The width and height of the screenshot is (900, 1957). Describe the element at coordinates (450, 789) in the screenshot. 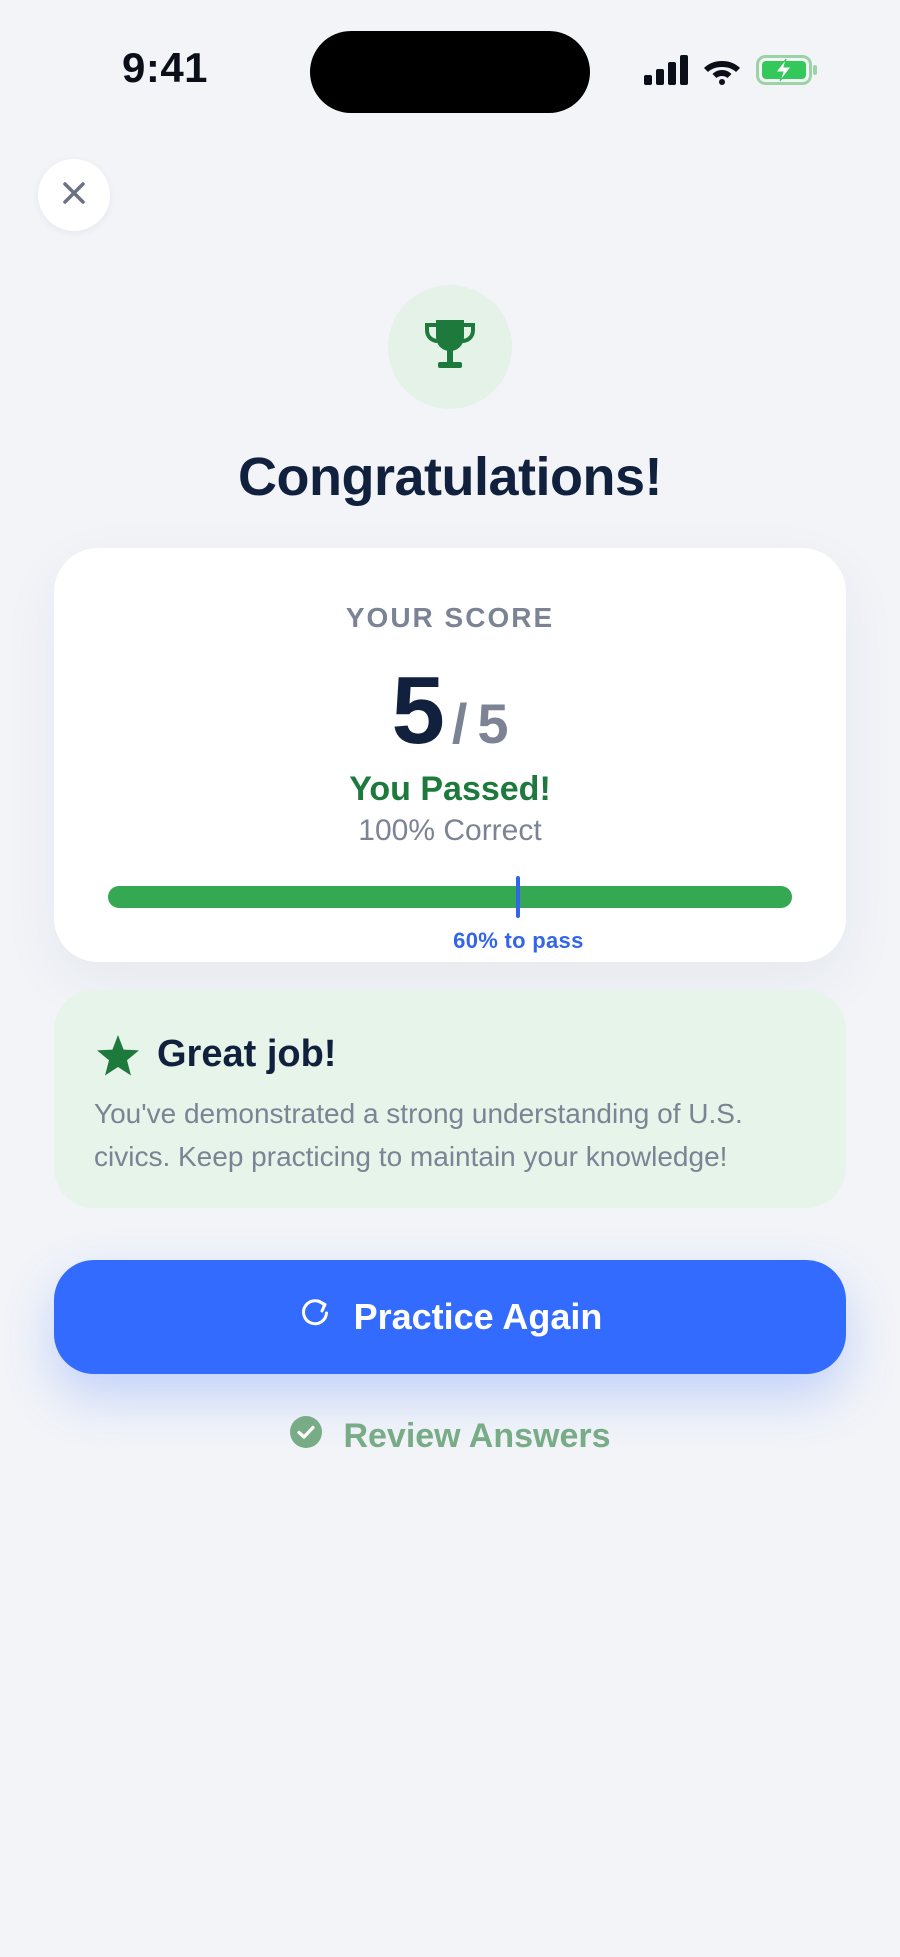

I see `pass-status: You Passed!` at that location.